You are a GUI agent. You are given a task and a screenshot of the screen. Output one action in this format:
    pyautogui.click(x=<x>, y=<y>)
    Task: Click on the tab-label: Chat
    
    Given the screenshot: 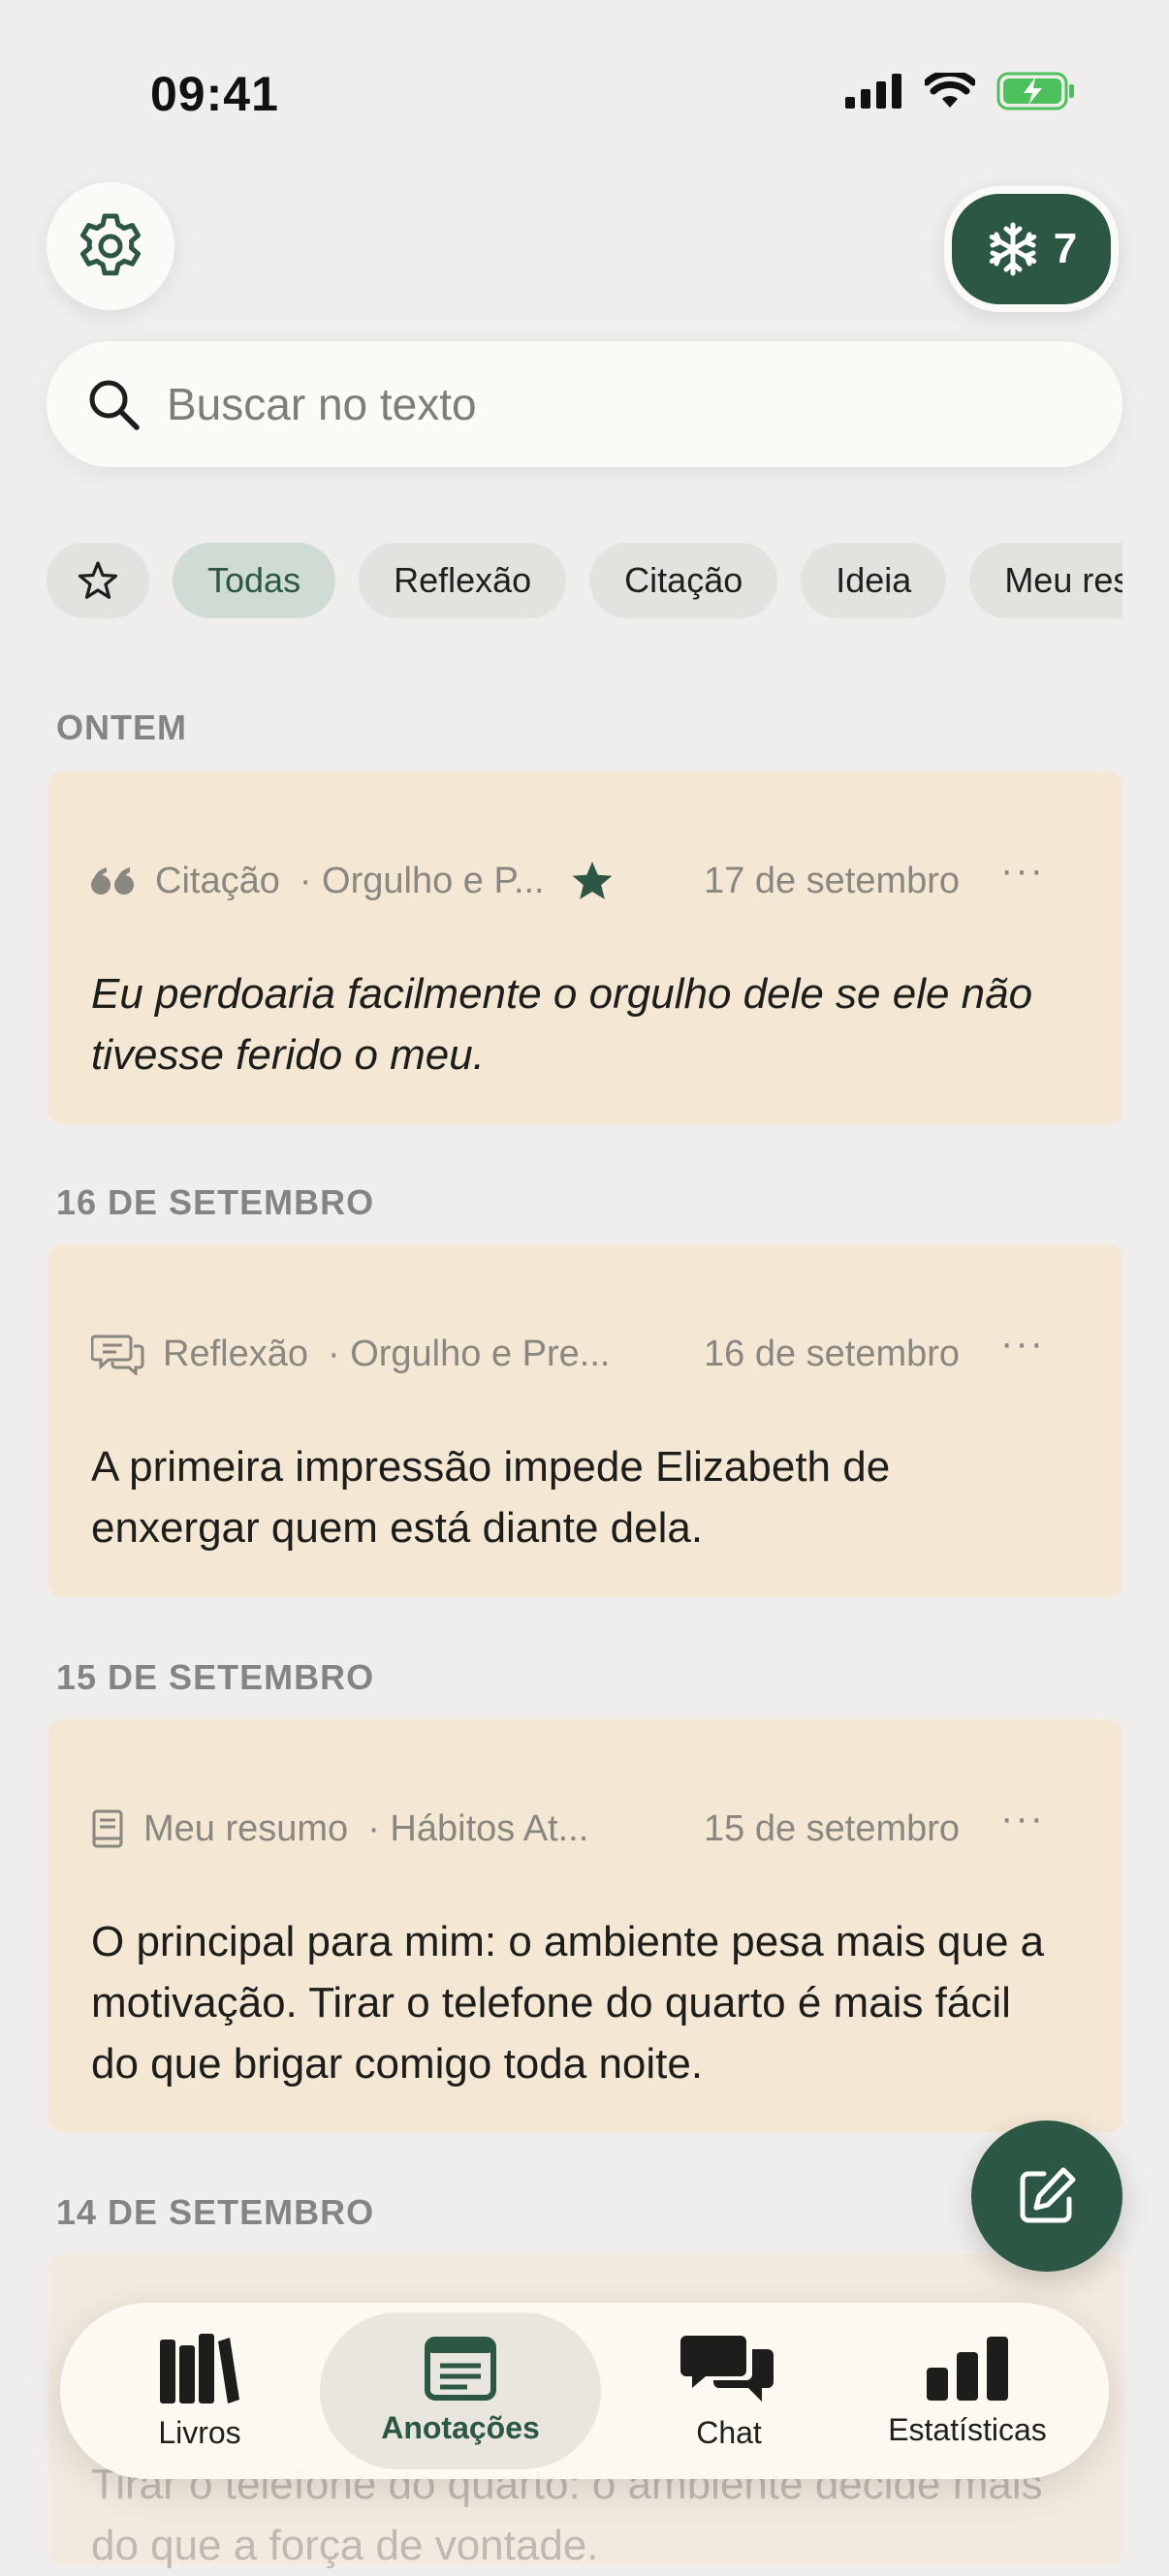 What is the action you would take?
    pyautogui.click(x=729, y=2432)
    